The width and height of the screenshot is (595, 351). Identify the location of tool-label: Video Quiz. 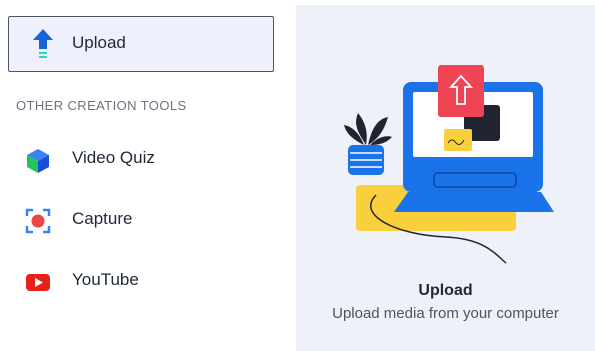
(113, 157).